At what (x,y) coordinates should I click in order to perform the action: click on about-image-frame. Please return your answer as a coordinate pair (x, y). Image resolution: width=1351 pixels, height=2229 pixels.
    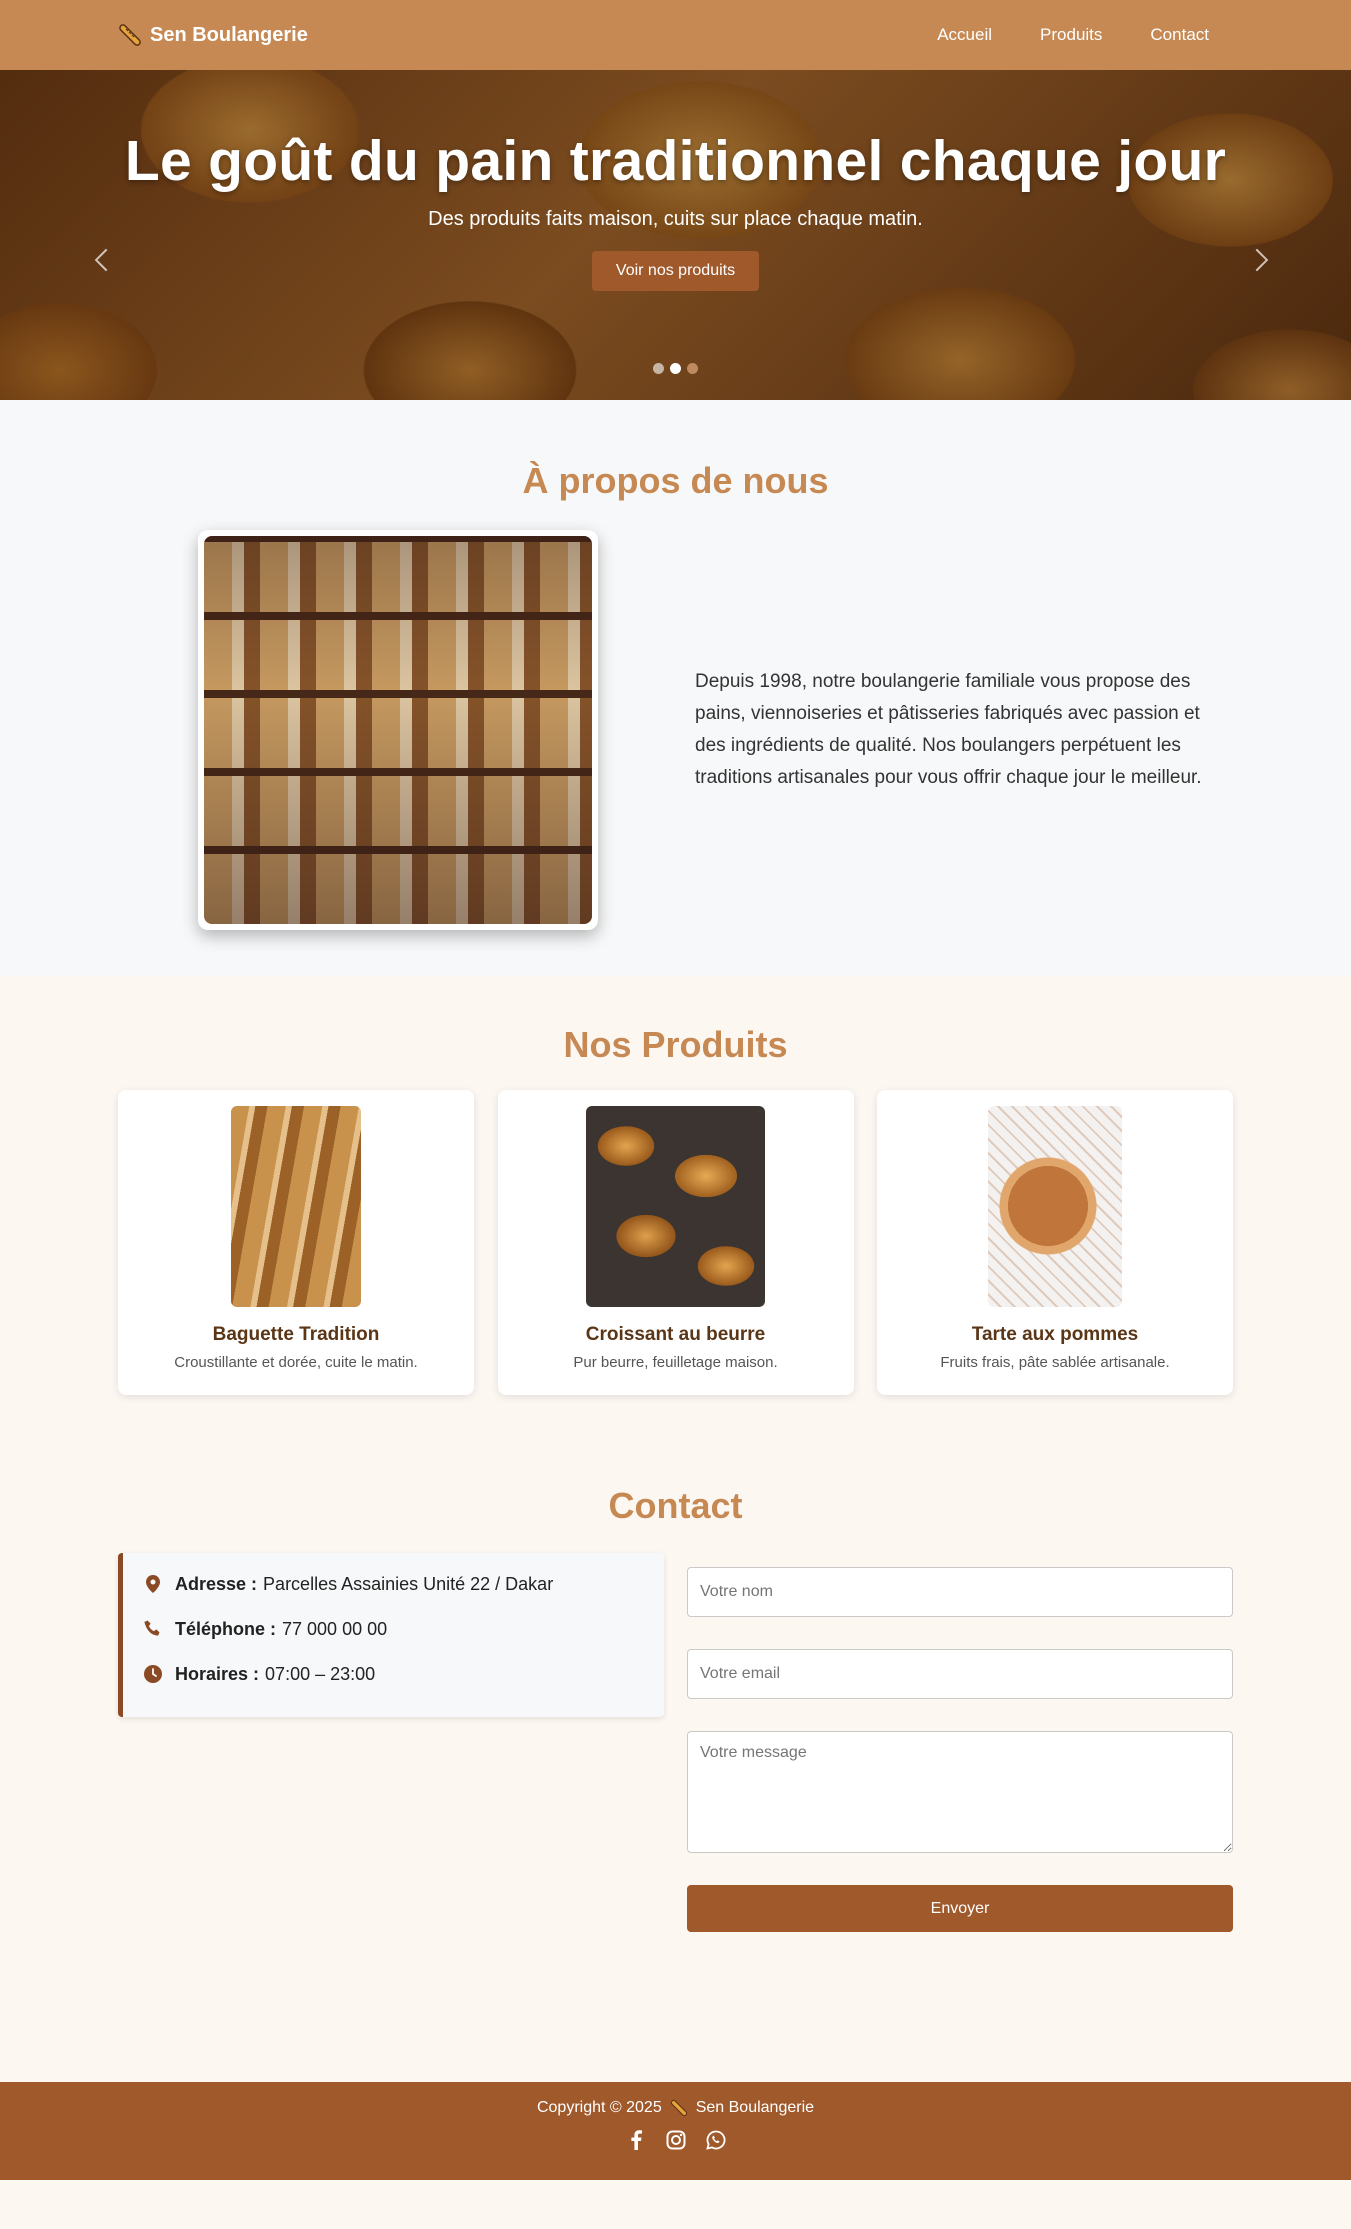
    Looking at the image, I should click on (398, 730).